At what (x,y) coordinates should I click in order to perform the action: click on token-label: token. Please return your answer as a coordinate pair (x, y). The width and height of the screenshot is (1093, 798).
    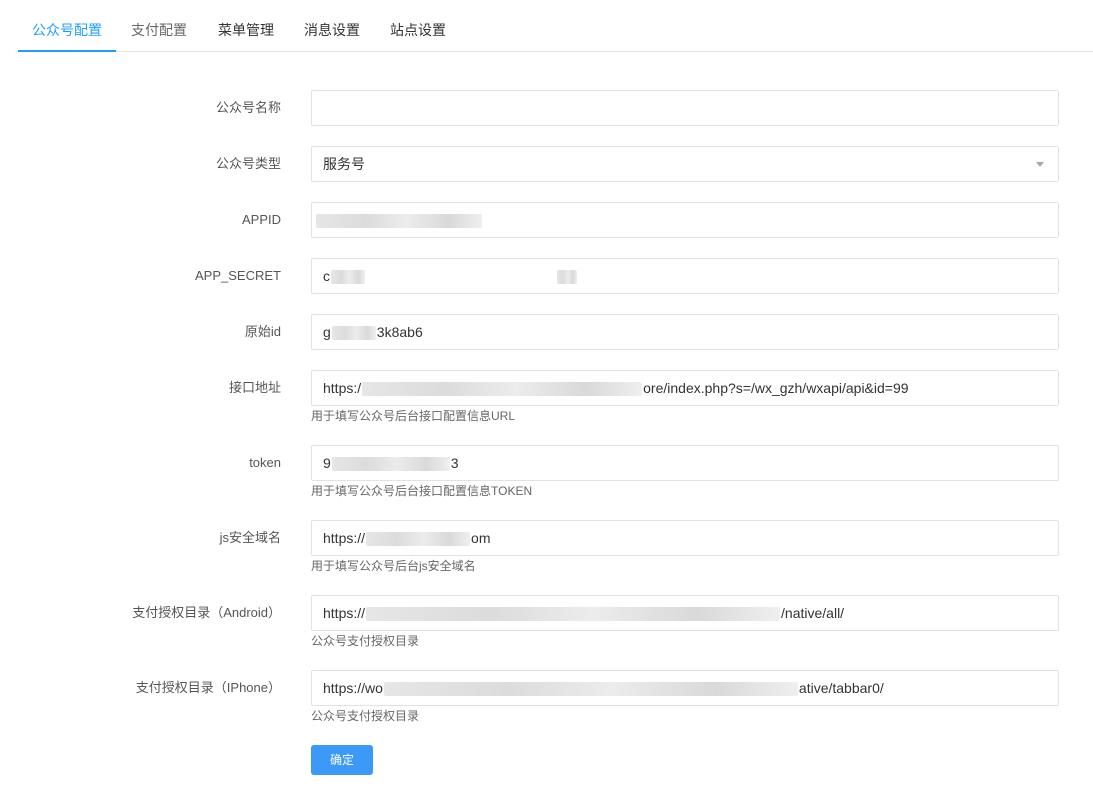
    Looking at the image, I should click on (265, 462).